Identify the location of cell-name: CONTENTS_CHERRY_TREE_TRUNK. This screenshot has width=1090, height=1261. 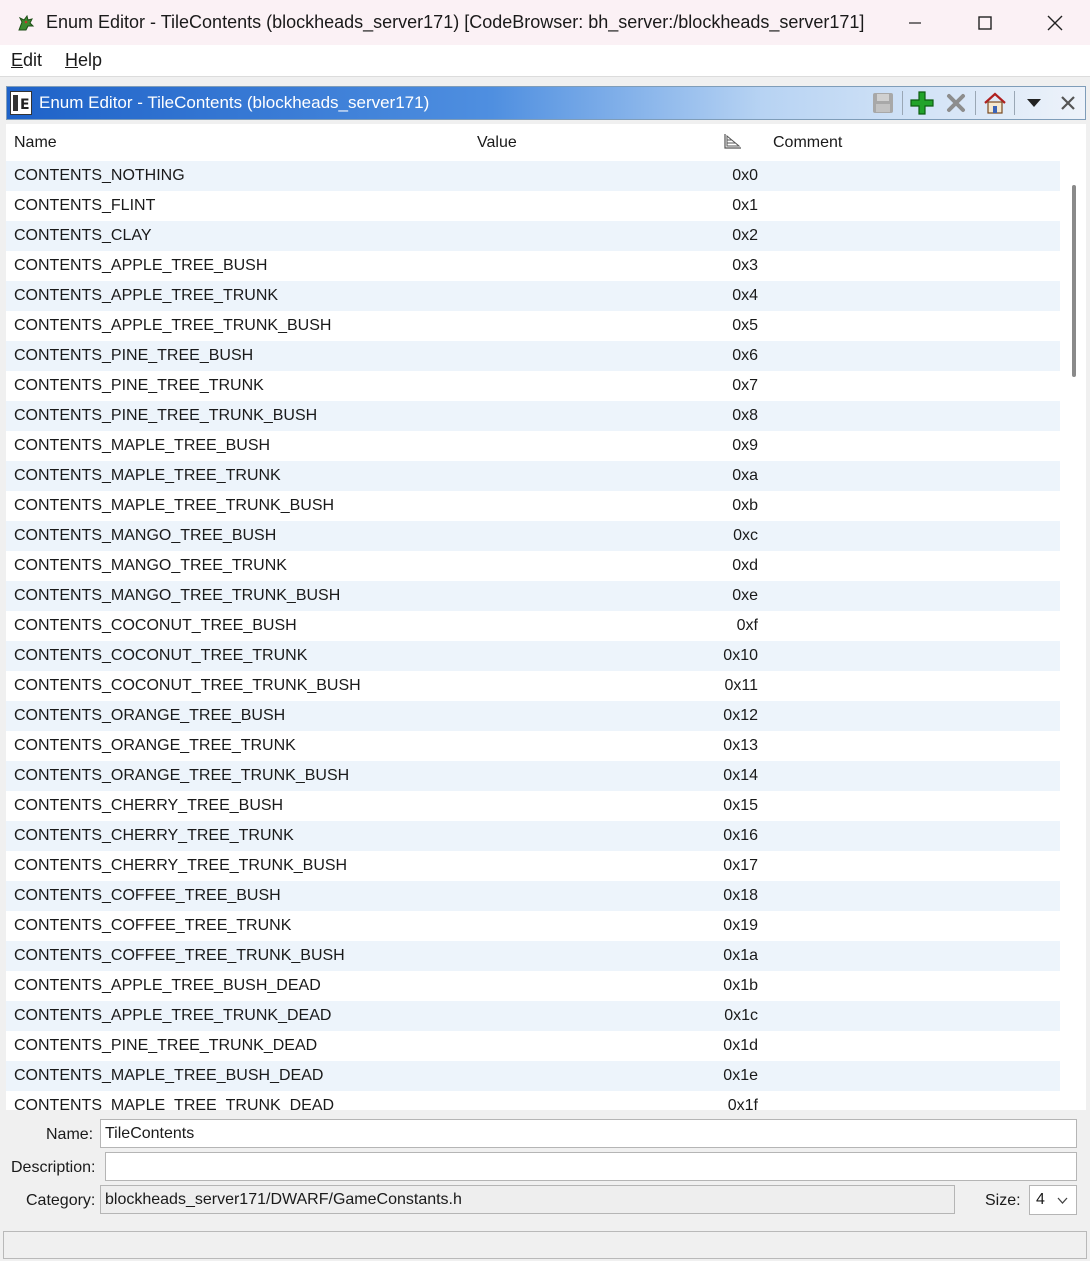
(154, 836).